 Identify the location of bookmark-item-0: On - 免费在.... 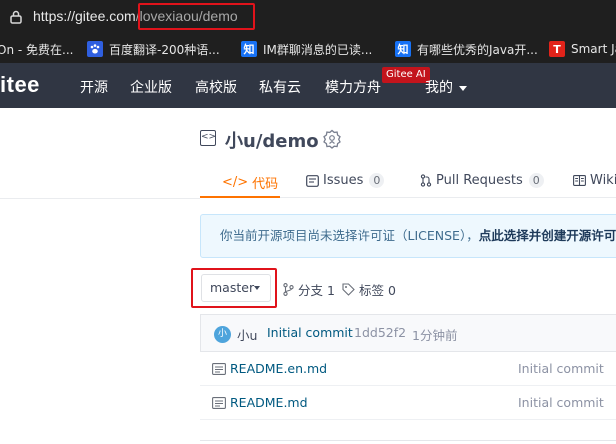
(36, 49).